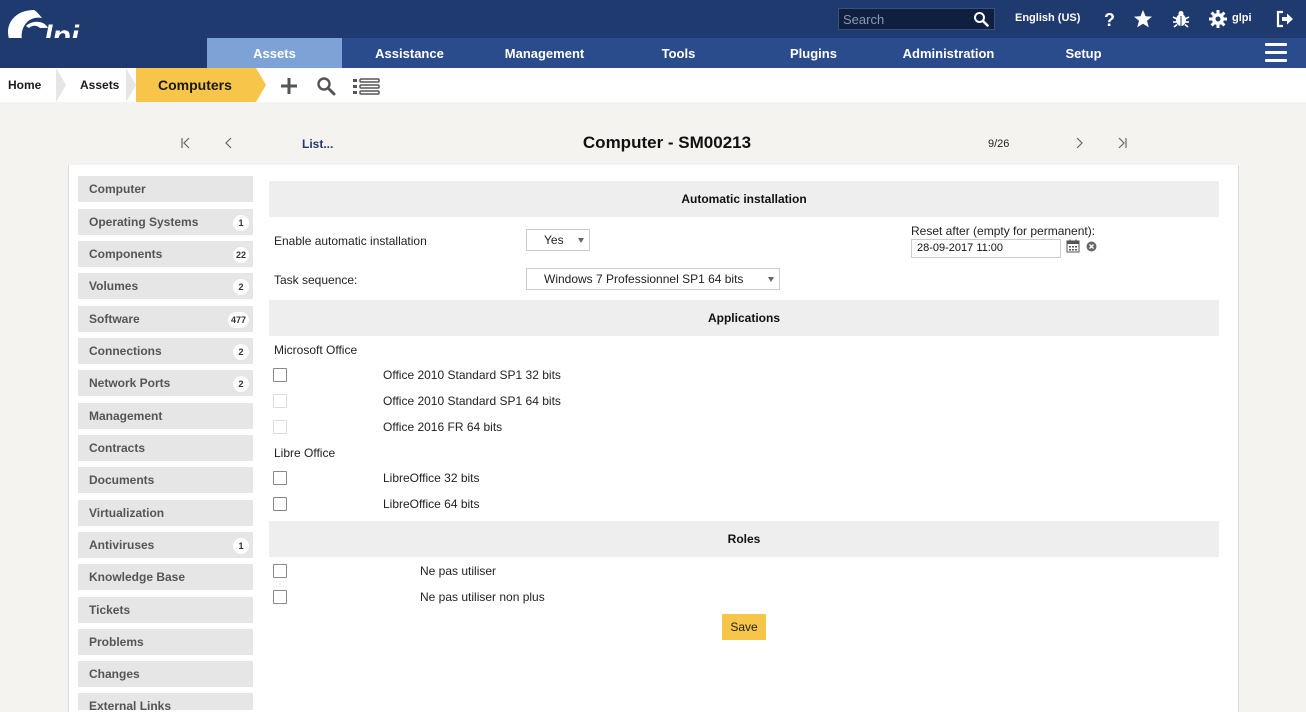 The width and height of the screenshot is (1306, 712). I want to click on page-title: Computer - SM00213, so click(667, 142).